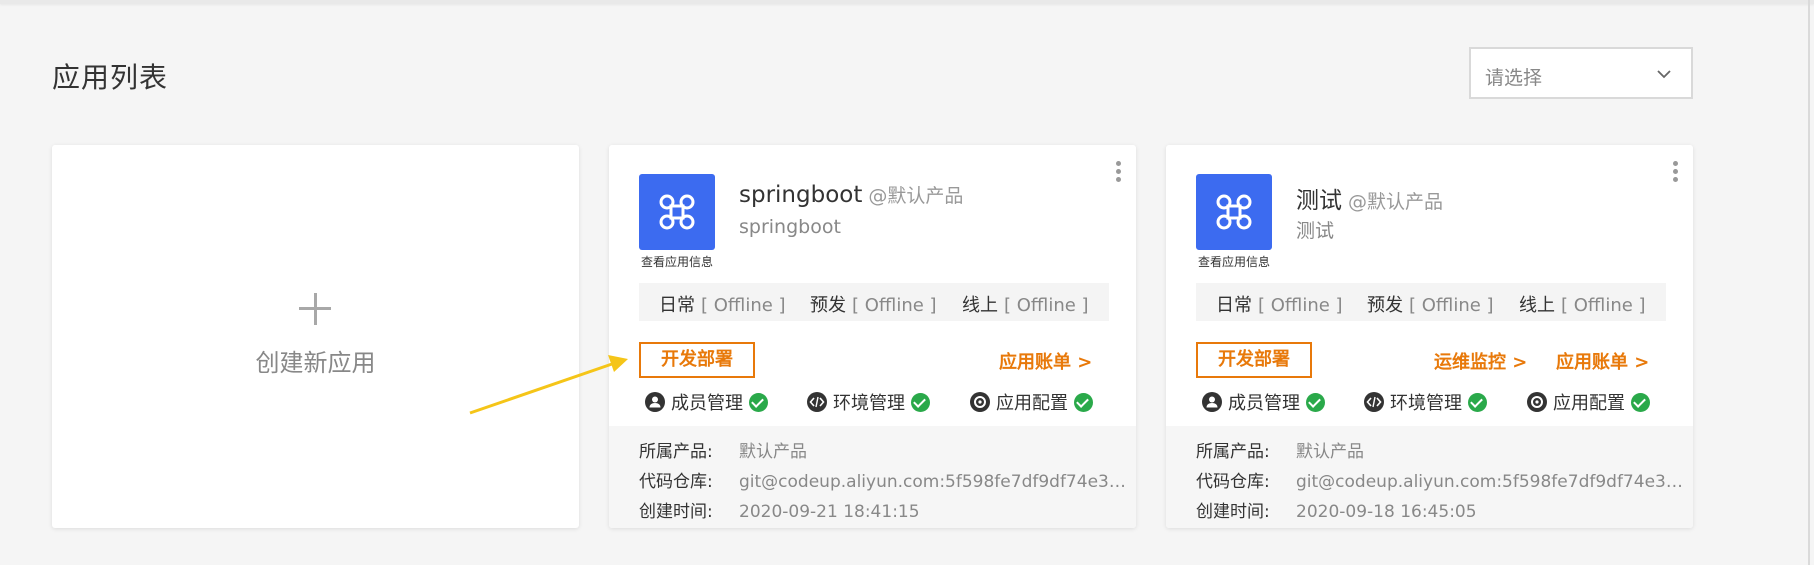  Describe the element at coordinates (315, 309) in the screenshot. I see `plus-icon` at that location.